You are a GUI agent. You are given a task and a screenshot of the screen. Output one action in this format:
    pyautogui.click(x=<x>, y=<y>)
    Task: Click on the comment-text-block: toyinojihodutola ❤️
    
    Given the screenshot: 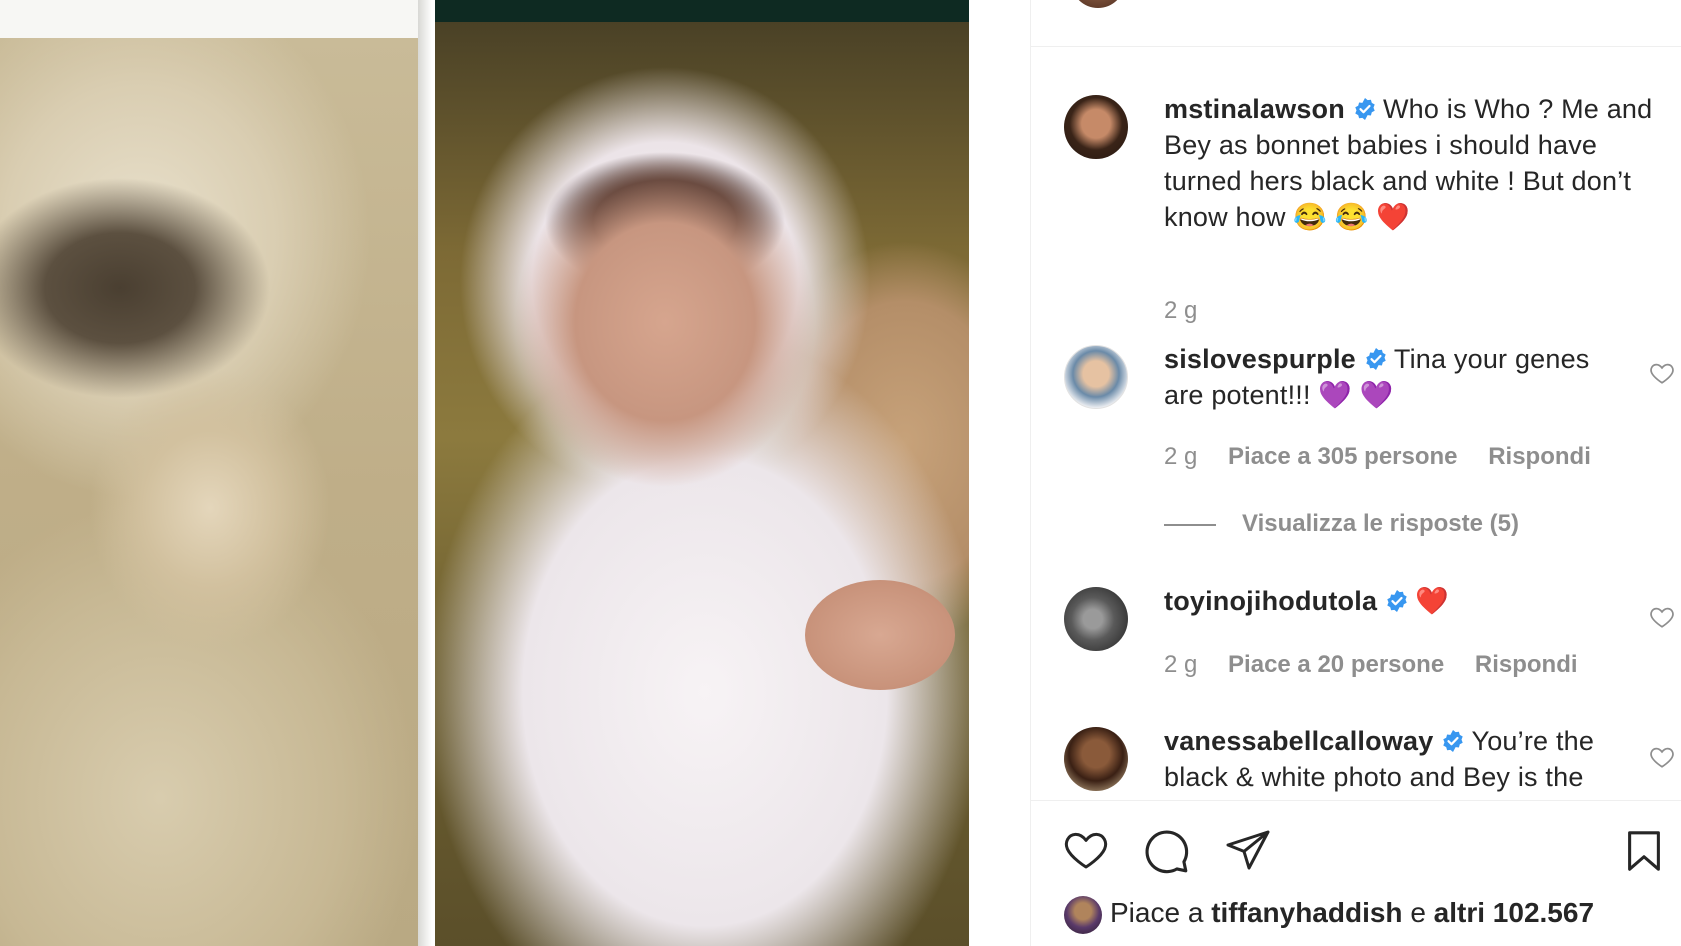 What is the action you would take?
    pyautogui.click(x=1394, y=601)
    